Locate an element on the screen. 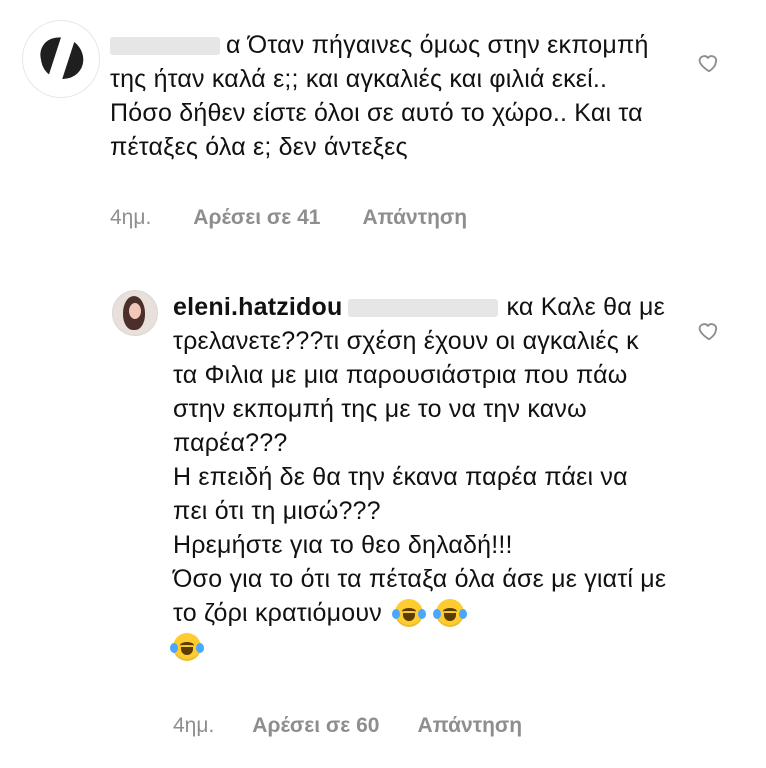 Image resolution: width=766 pixels, height=768 pixels. avatar-face is located at coordinates (135, 311).